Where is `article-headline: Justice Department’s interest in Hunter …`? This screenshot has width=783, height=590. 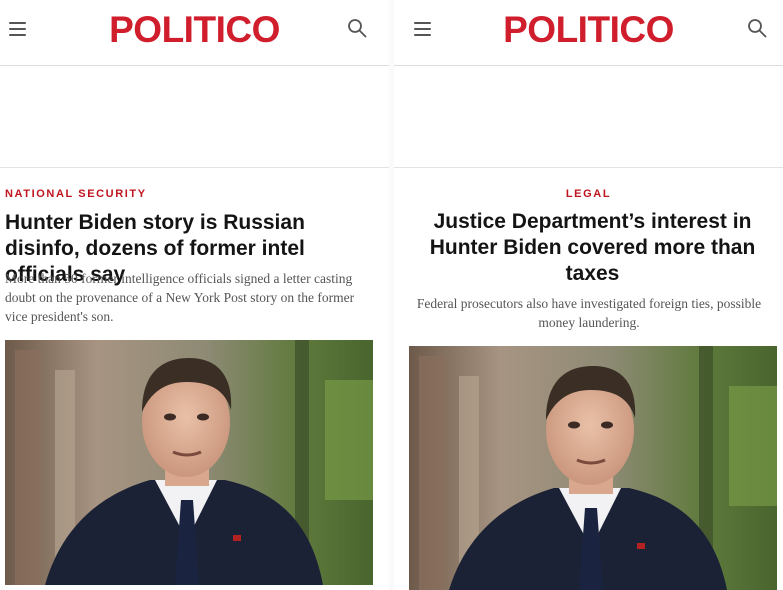
article-headline: Justice Department’s interest in Hunter … is located at coordinates (592, 248).